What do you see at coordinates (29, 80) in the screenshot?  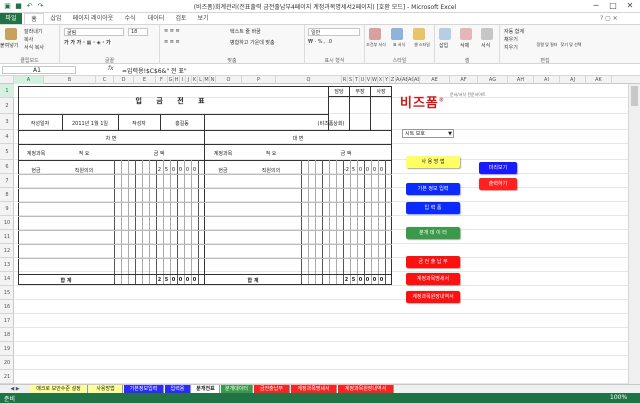 I see `column-header: A` at bounding box center [29, 80].